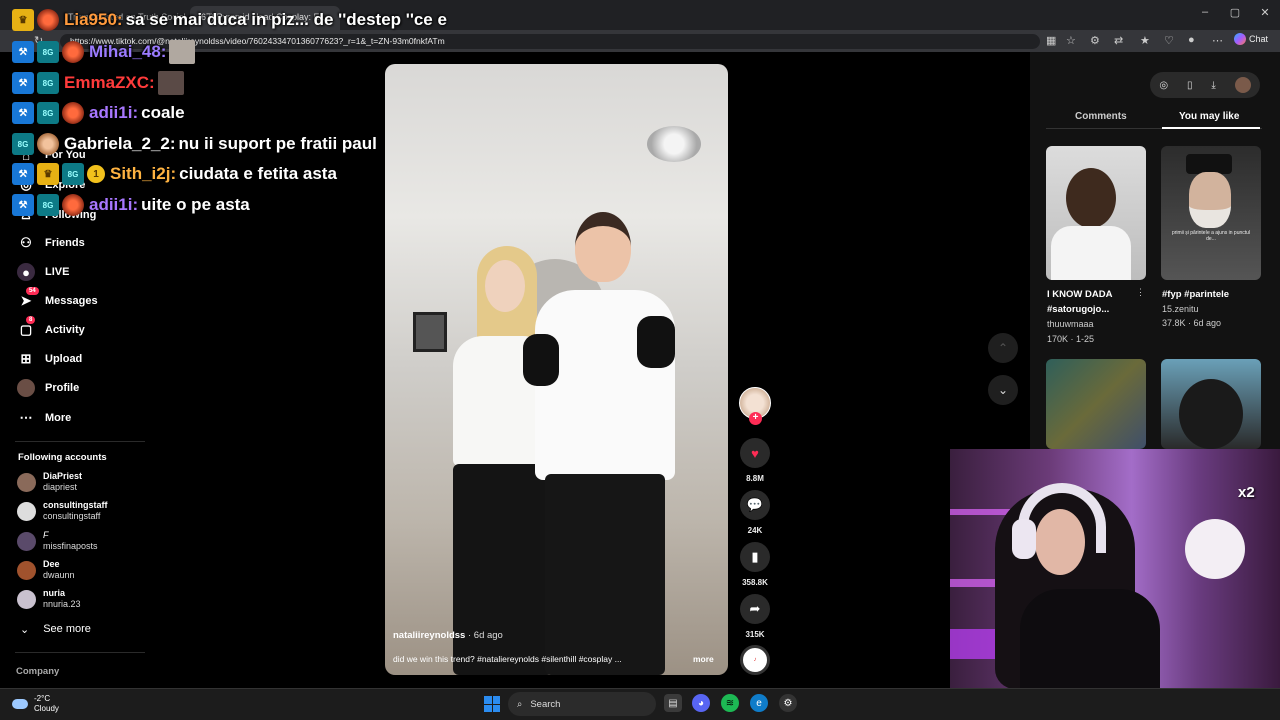 The width and height of the screenshot is (1280, 720). Describe the element at coordinates (1051, 40) in the screenshot. I see `apps-icon: ▦` at that location.